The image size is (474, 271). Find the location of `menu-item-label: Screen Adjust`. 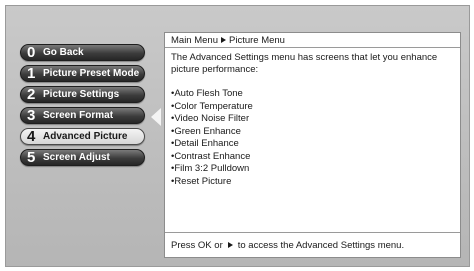

menu-item-label: Screen Adjust is located at coordinates (76, 157).